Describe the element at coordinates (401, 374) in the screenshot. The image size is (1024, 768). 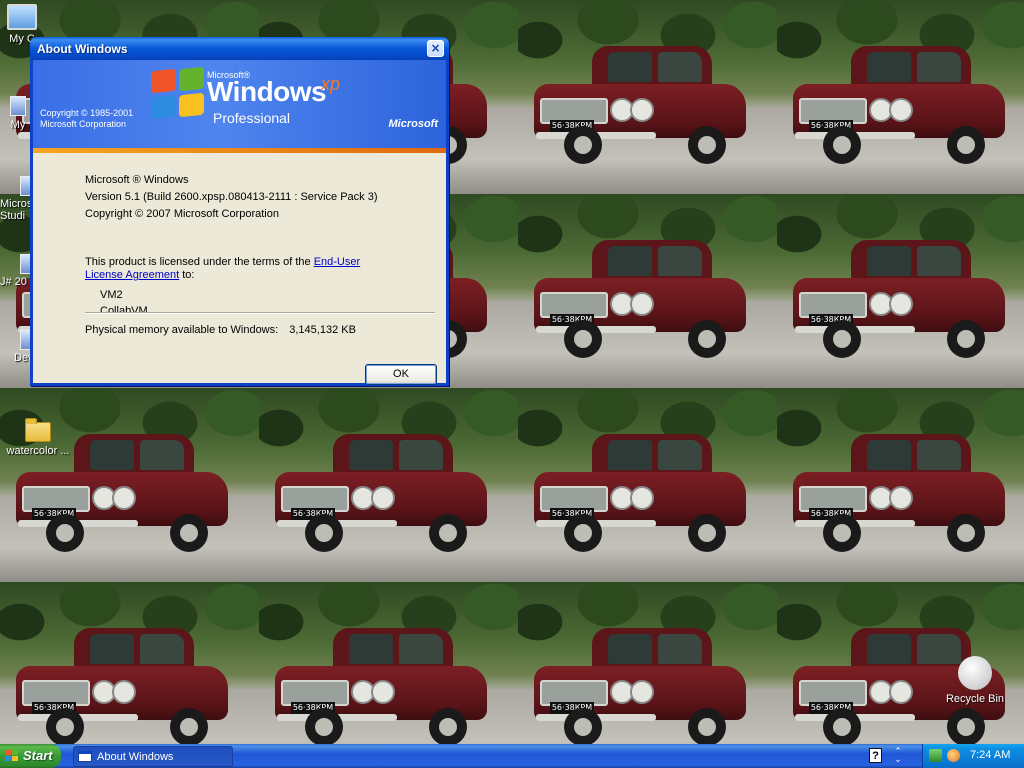
I see `ok-button: OK` at that location.